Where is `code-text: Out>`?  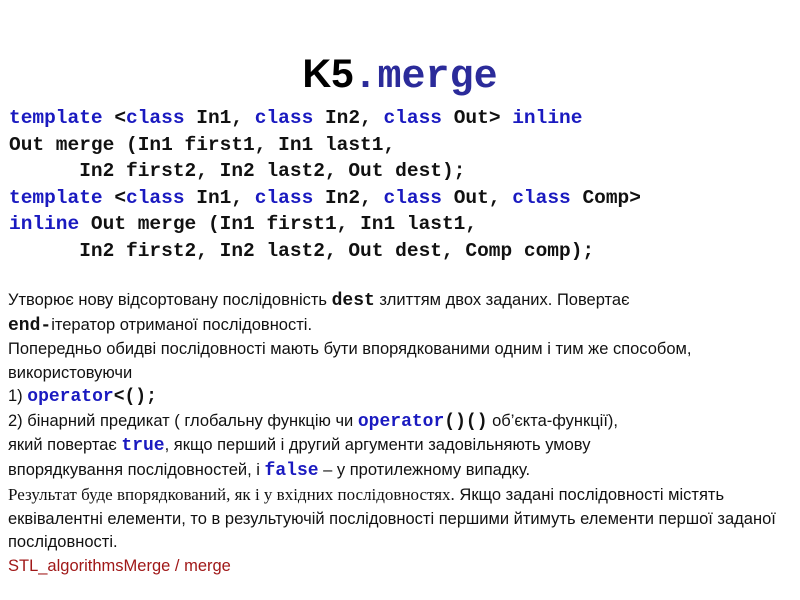
code-text: Out> is located at coordinates (477, 118).